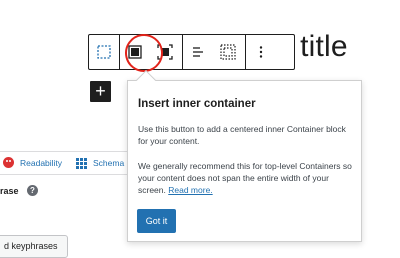  What do you see at coordinates (32, 190) in the screenshot?
I see `help-icon: ?` at bounding box center [32, 190].